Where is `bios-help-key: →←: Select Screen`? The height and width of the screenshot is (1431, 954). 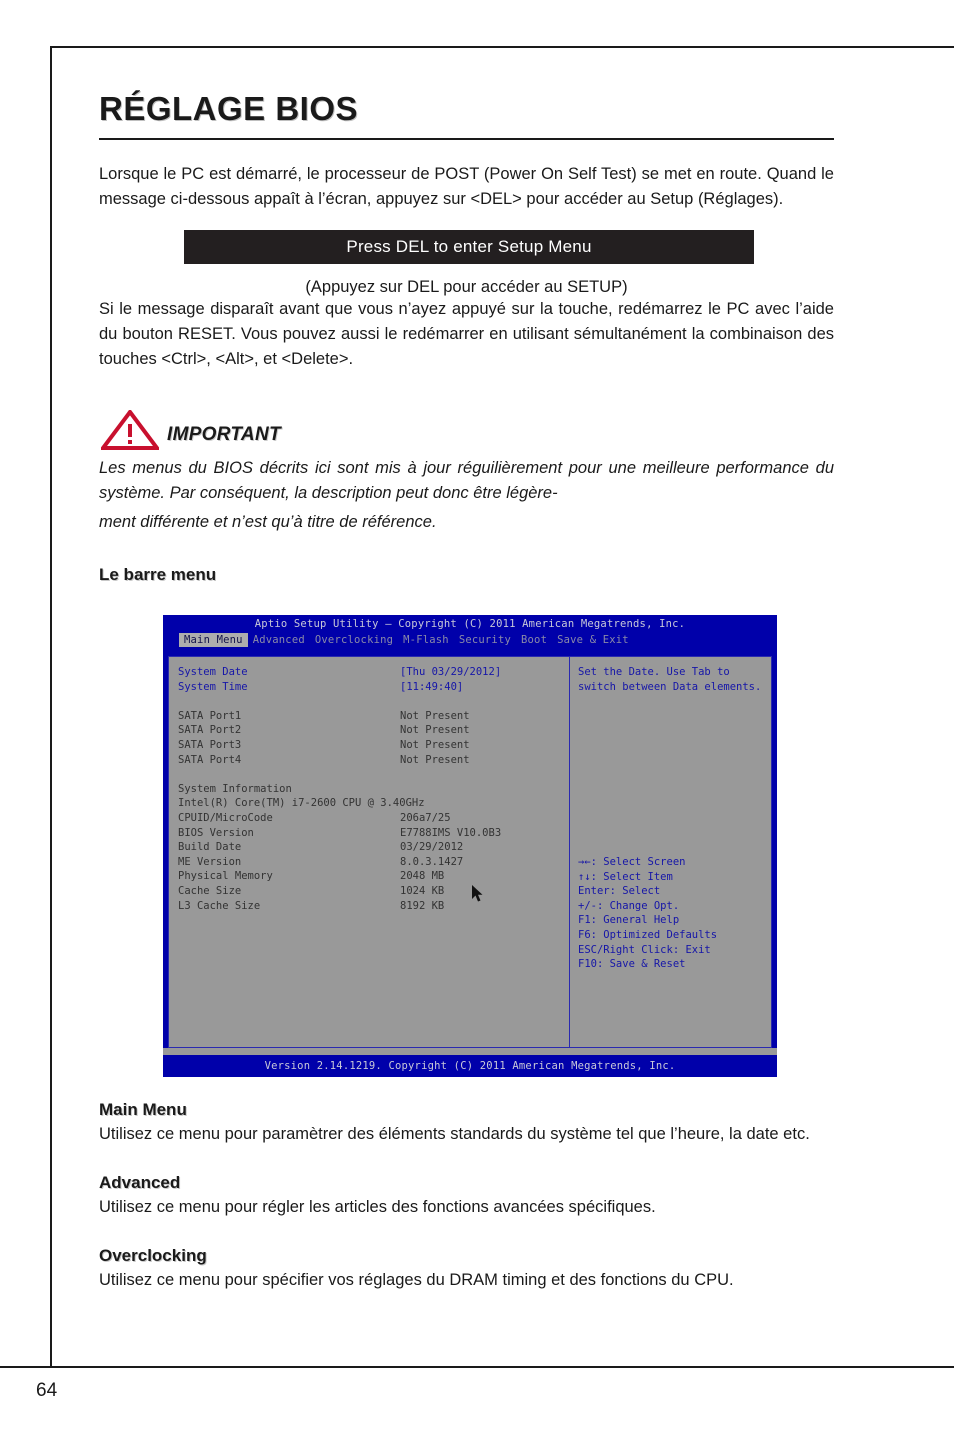 bios-help-key: →←: Select Screen is located at coordinates (632, 862).